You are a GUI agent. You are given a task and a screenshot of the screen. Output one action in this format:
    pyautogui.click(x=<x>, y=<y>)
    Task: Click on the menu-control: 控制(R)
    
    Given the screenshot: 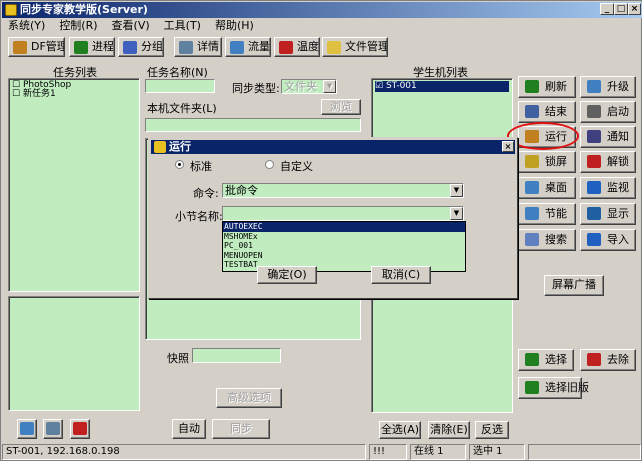 What is the action you would take?
    pyautogui.click(x=78, y=25)
    